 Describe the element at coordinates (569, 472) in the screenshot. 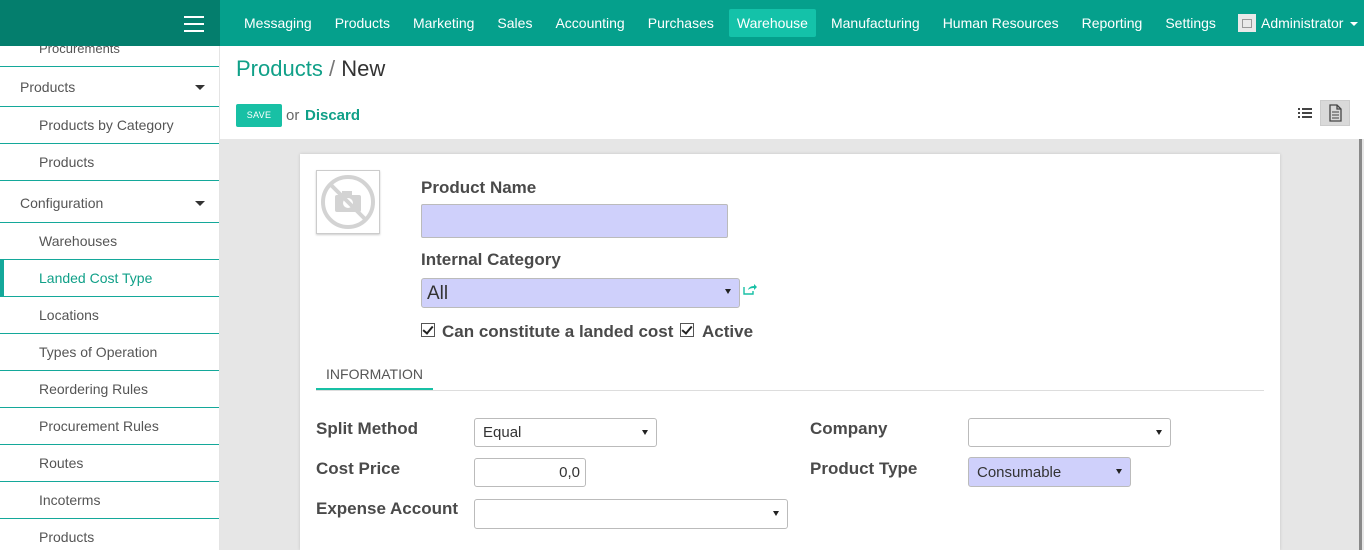

I see `cost-price-value: 0,0` at that location.